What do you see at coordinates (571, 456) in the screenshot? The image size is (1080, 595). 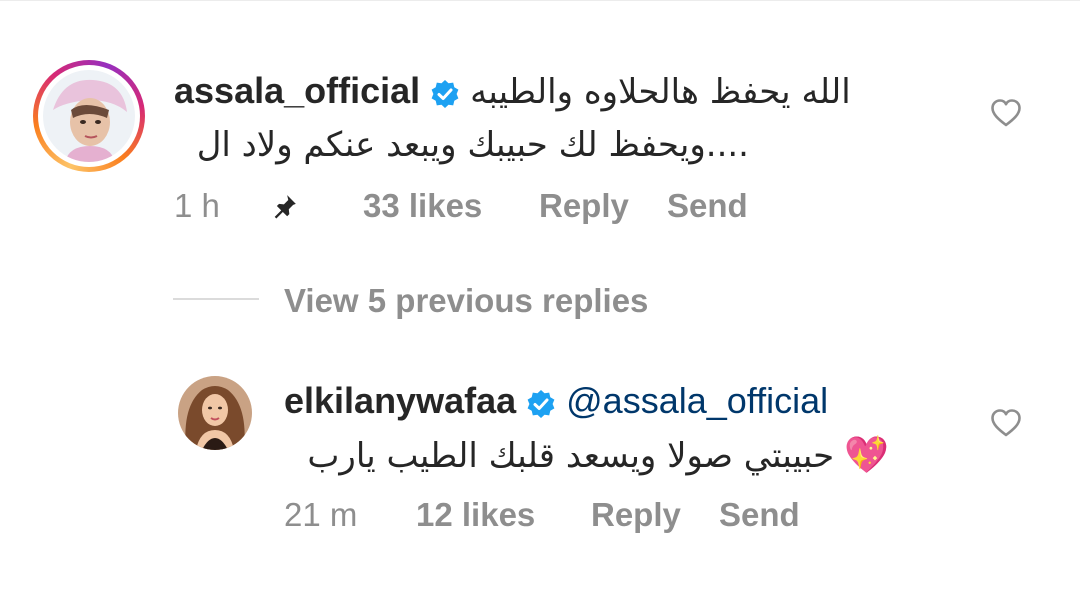 I see `comment-text: حبيبتي صولا ويسعد قلبك الطيب يارب` at bounding box center [571, 456].